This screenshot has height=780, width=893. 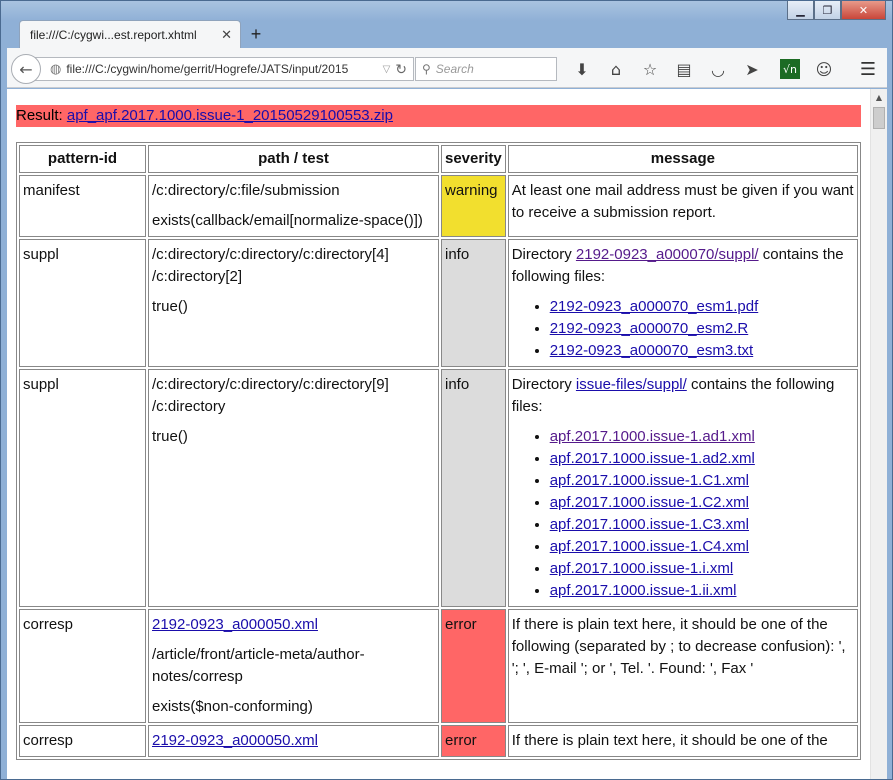 What do you see at coordinates (649, 502) in the screenshot?
I see `file-link: apf.2017.1000.issue-1.C2.xml` at bounding box center [649, 502].